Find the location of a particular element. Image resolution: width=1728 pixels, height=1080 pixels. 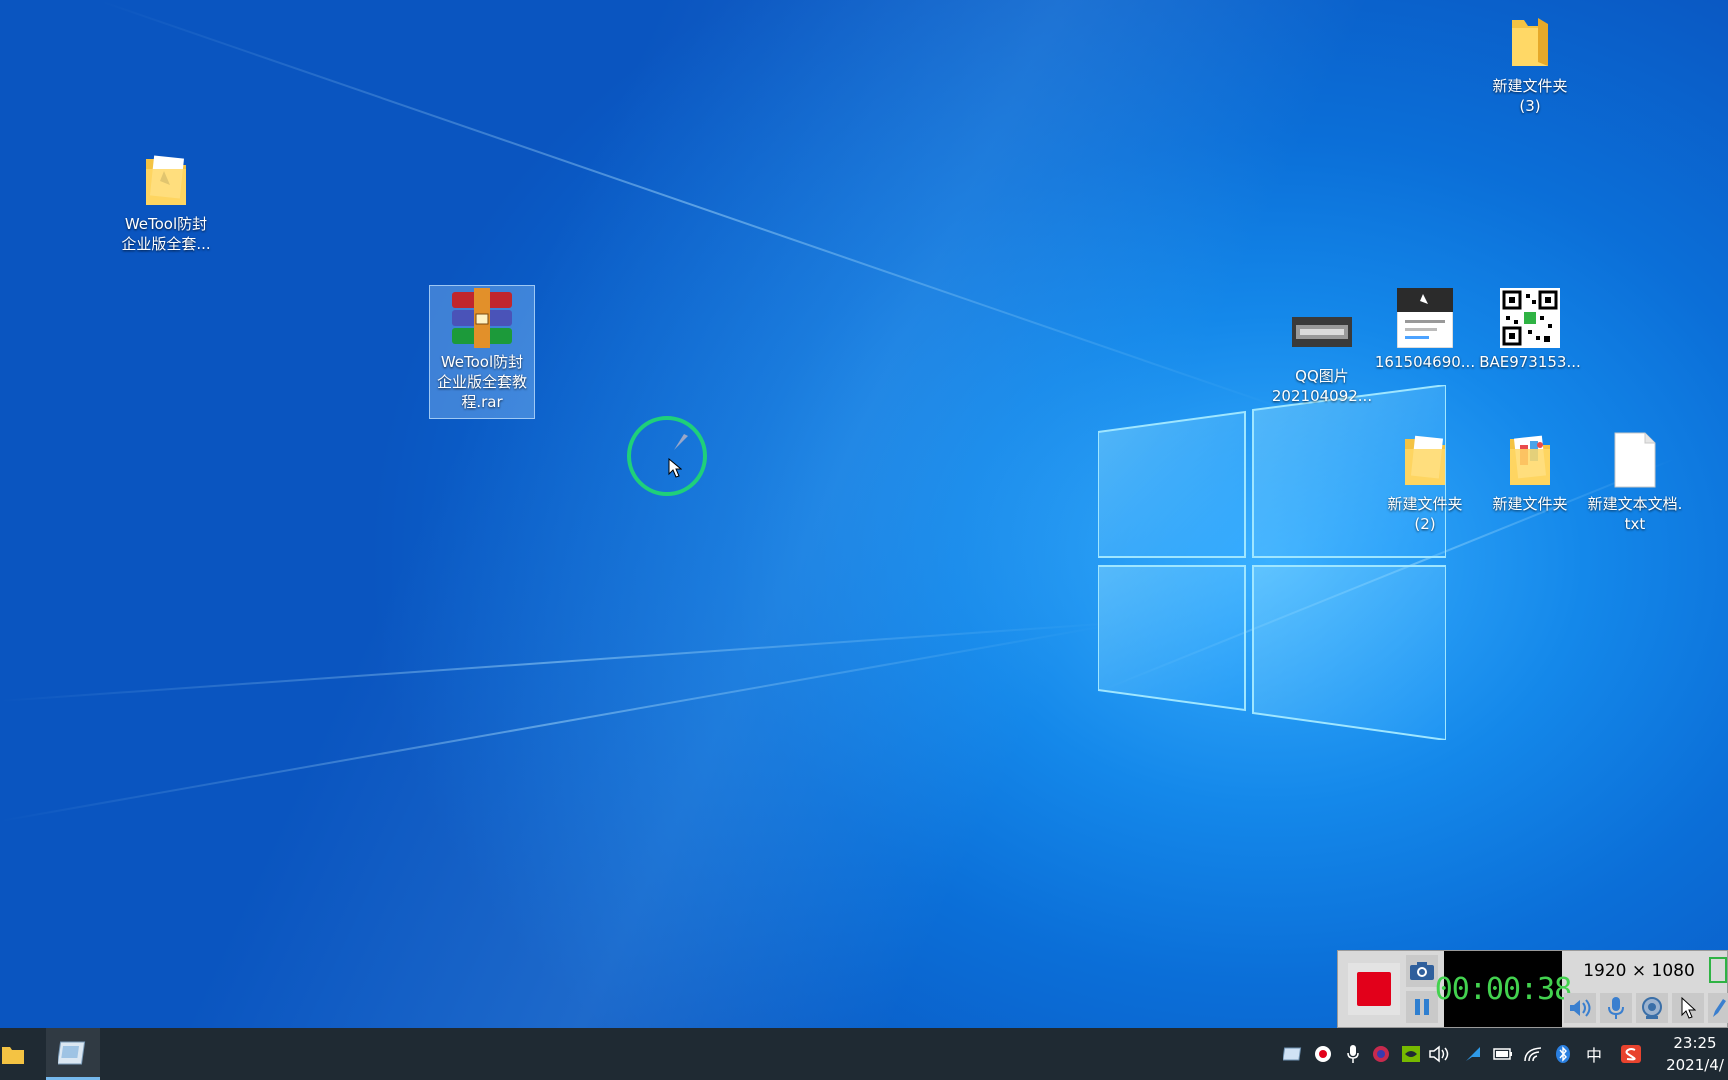

shield-app-icon is located at coordinates (1381, 1054).